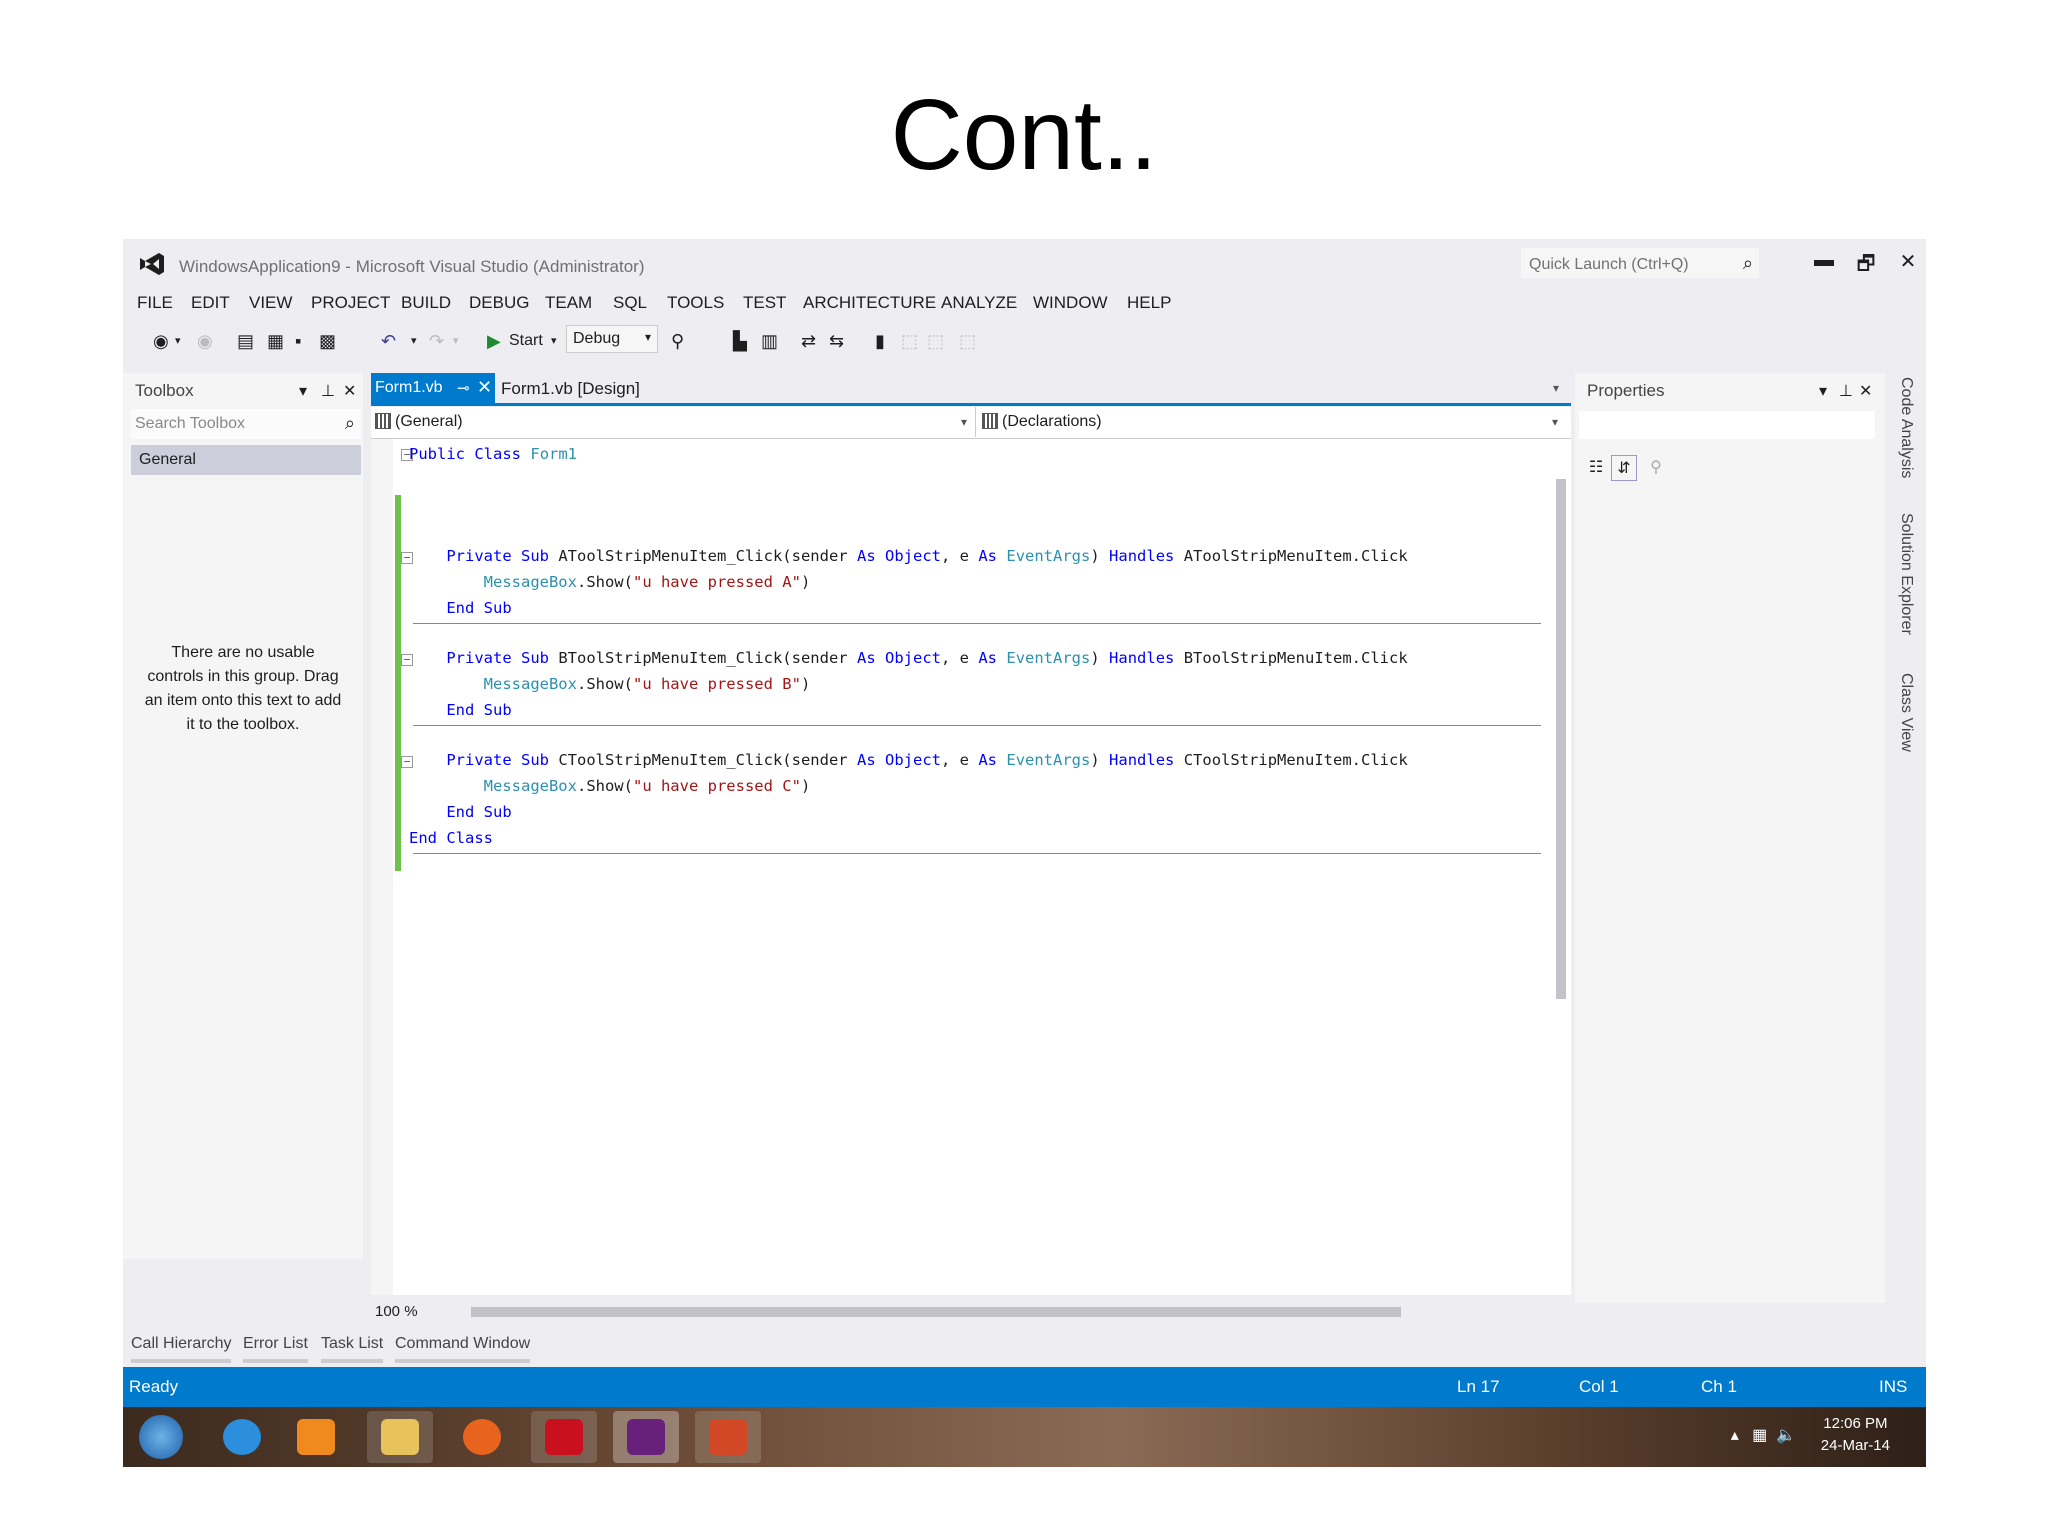 The width and height of the screenshot is (2048, 1536). I want to click on tab-task-list: Task List, so click(352, 1349).